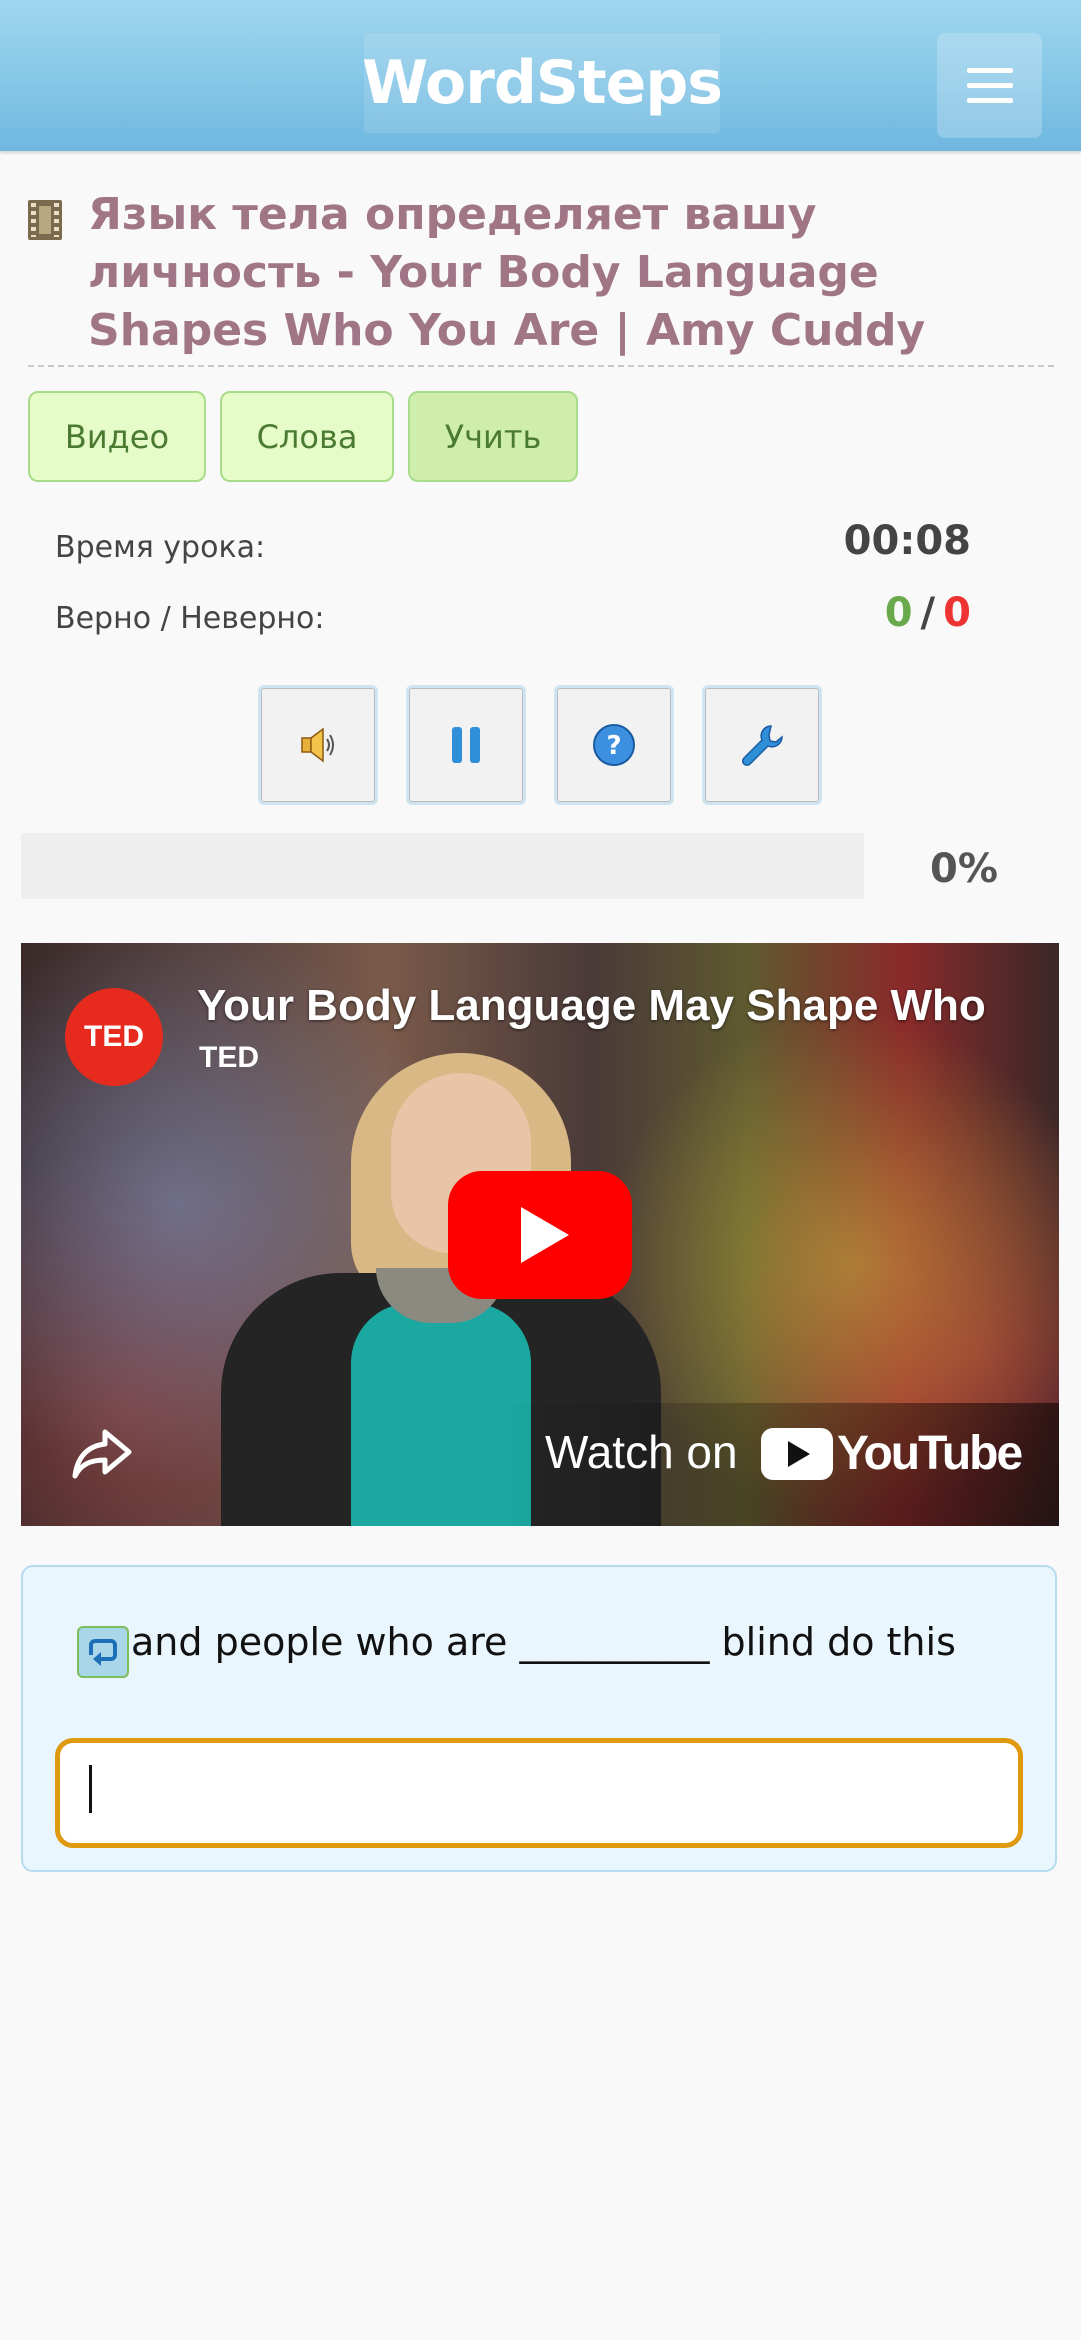  What do you see at coordinates (989, 85) in the screenshot?
I see `menu-button` at bounding box center [989, 85].